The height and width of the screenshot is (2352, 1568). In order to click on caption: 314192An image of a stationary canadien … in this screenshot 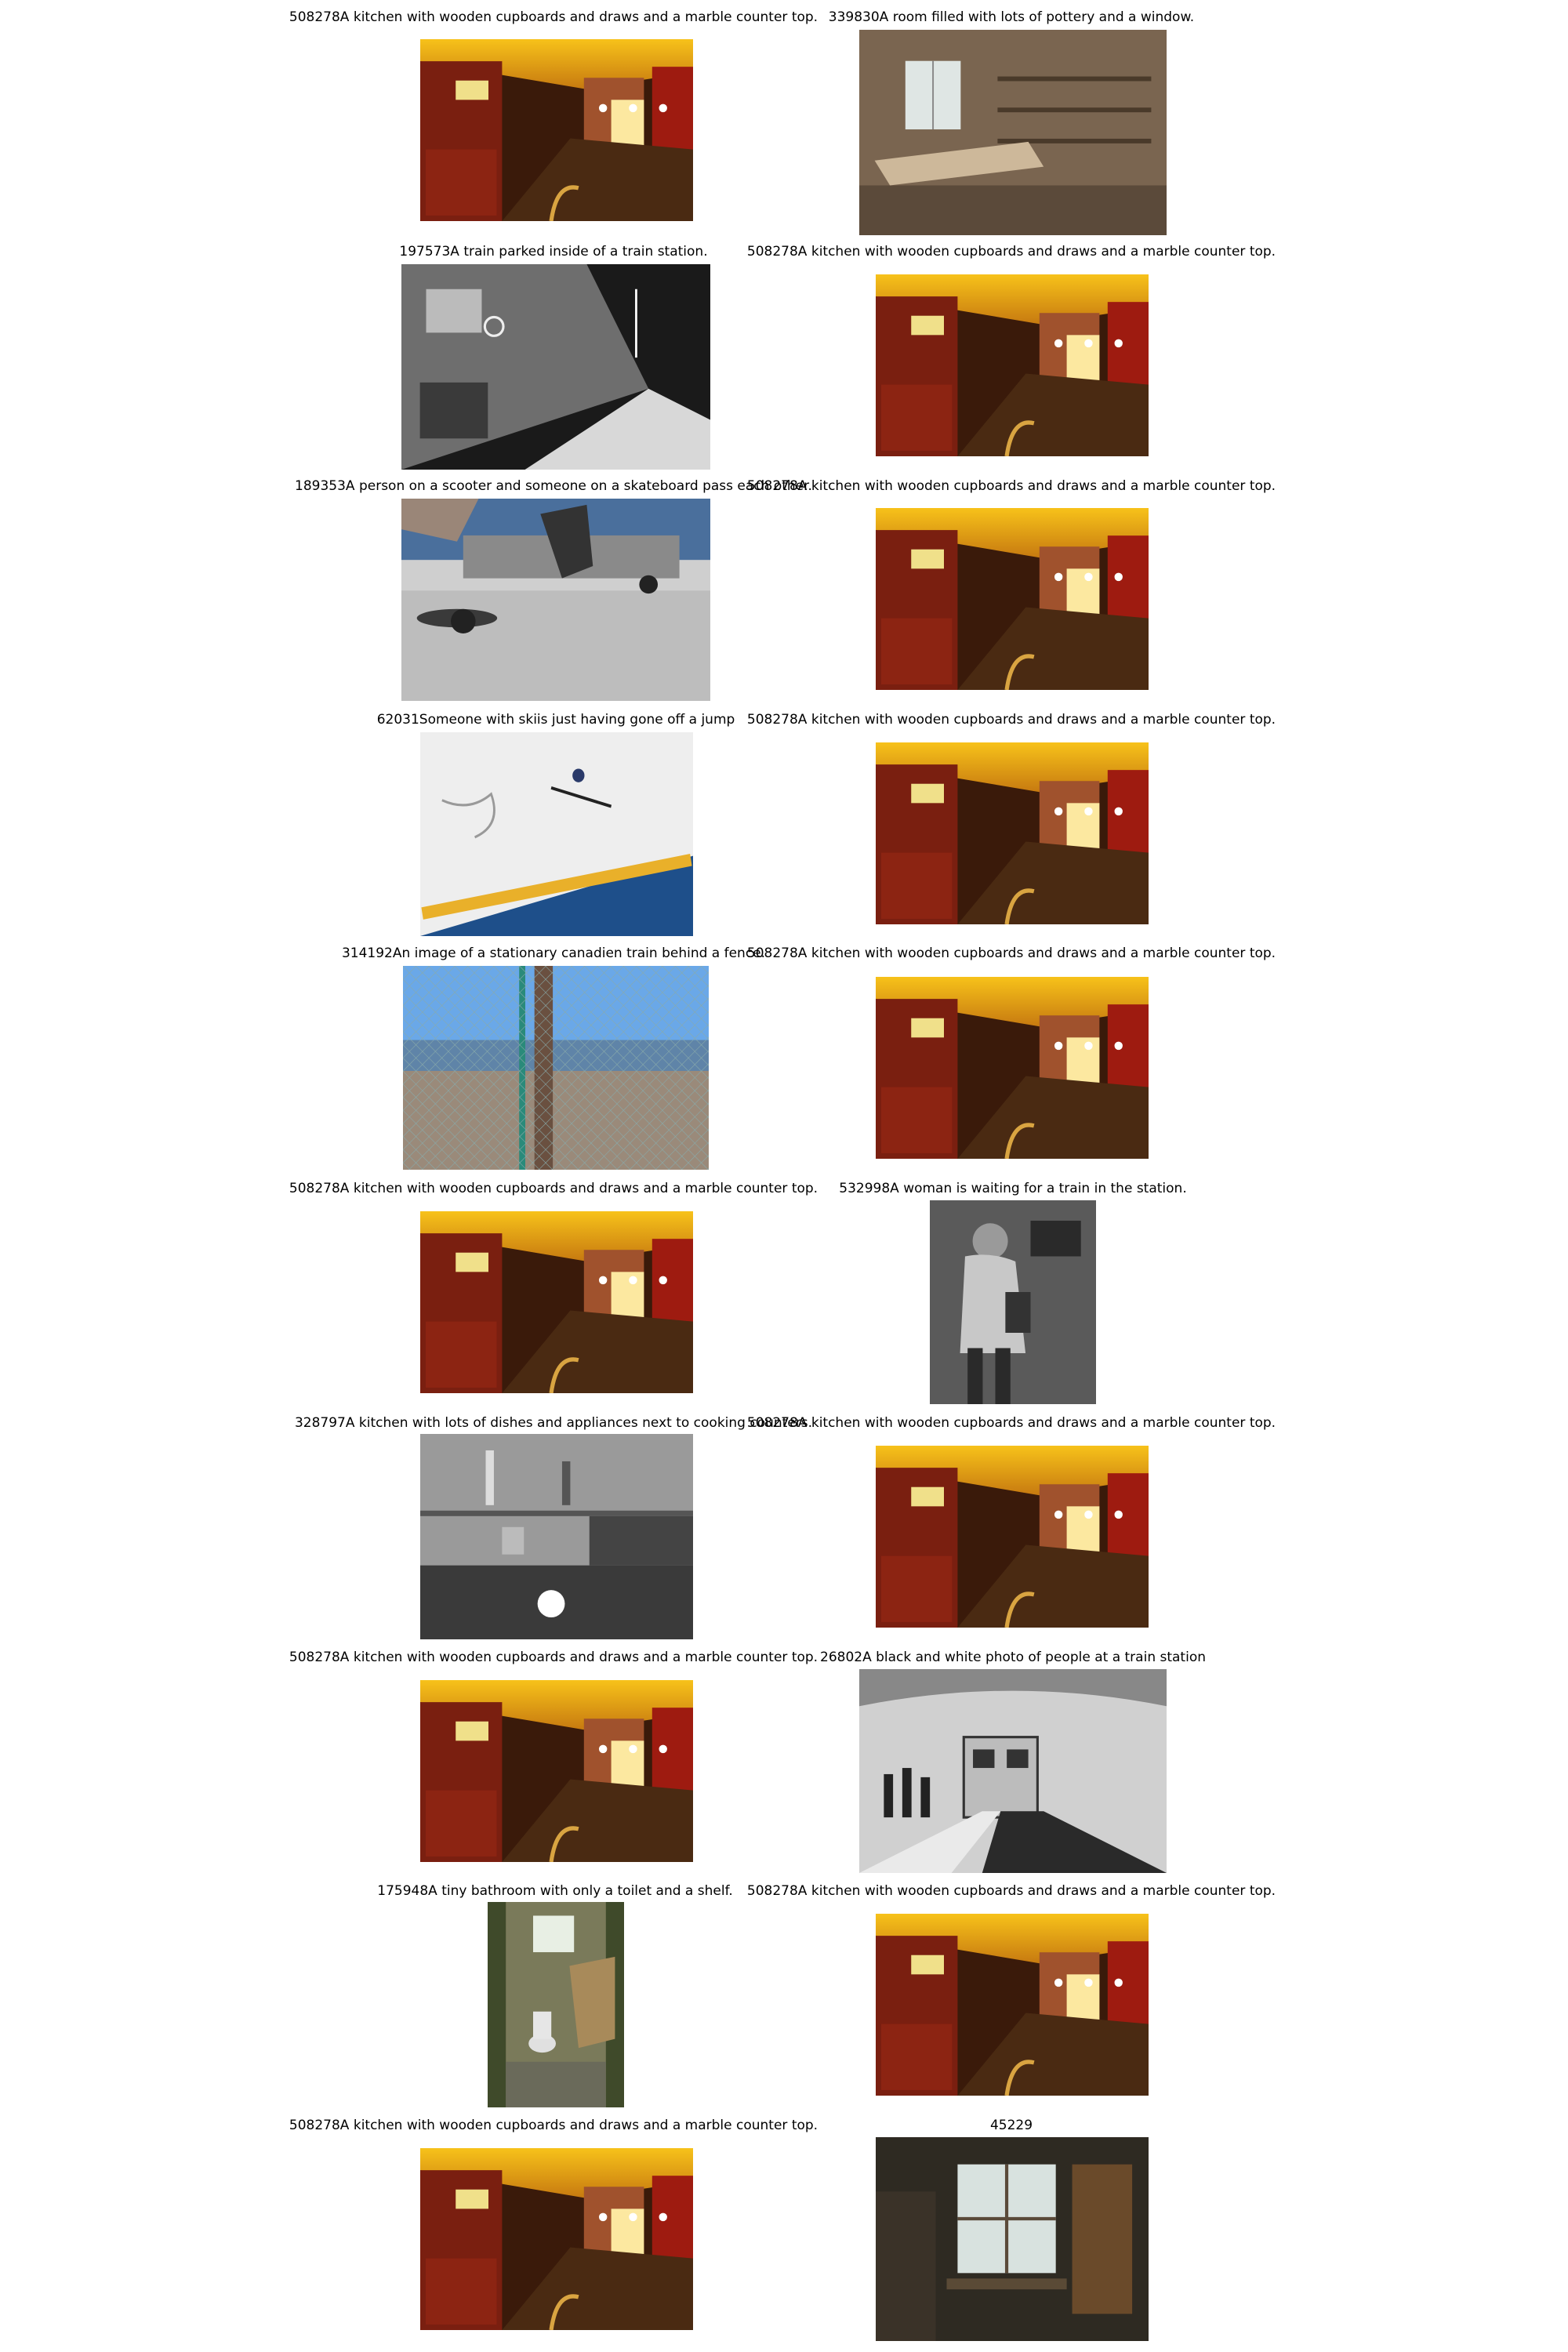, I will do `click(553, 953)`.